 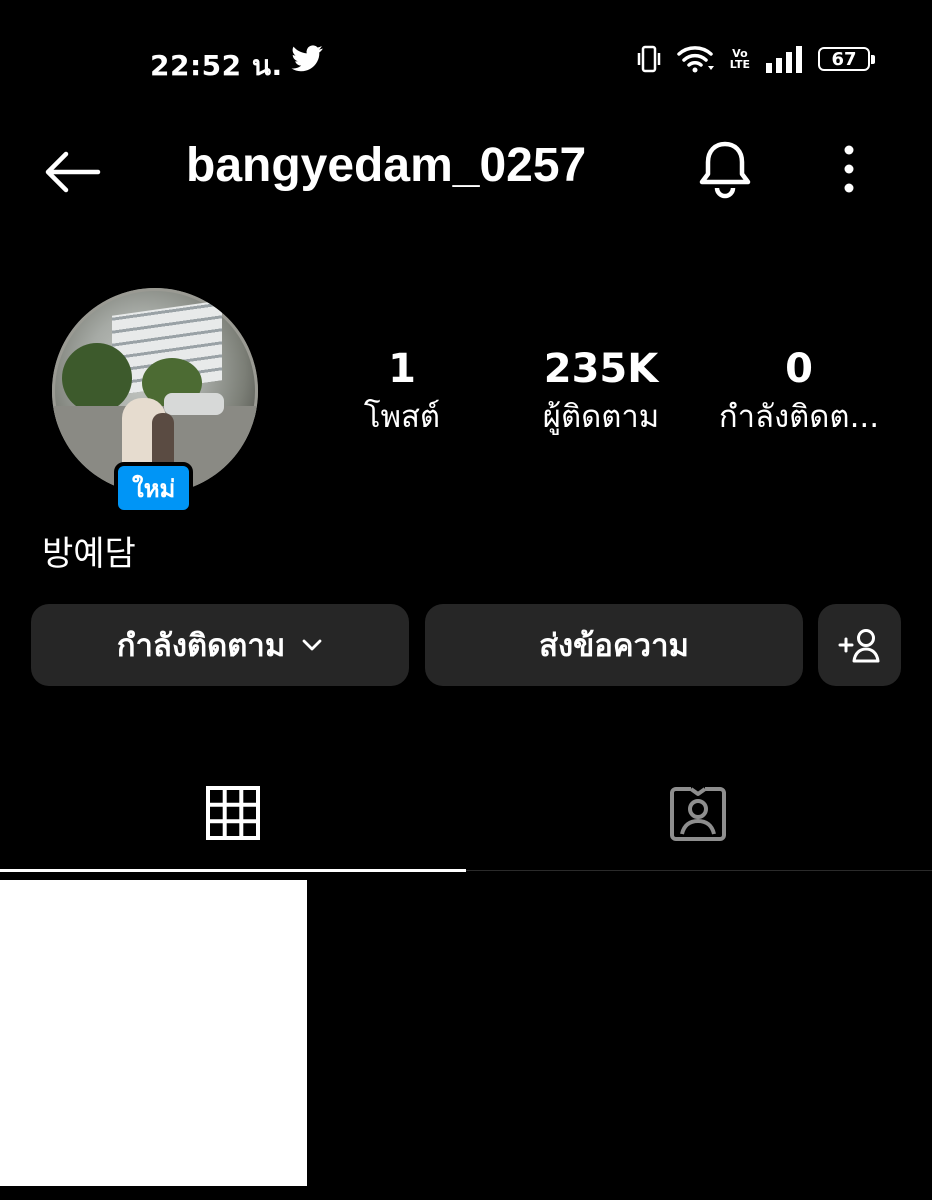 I want to click on following-button-label: กำลังติดตาม, so click(x=201, y=646).